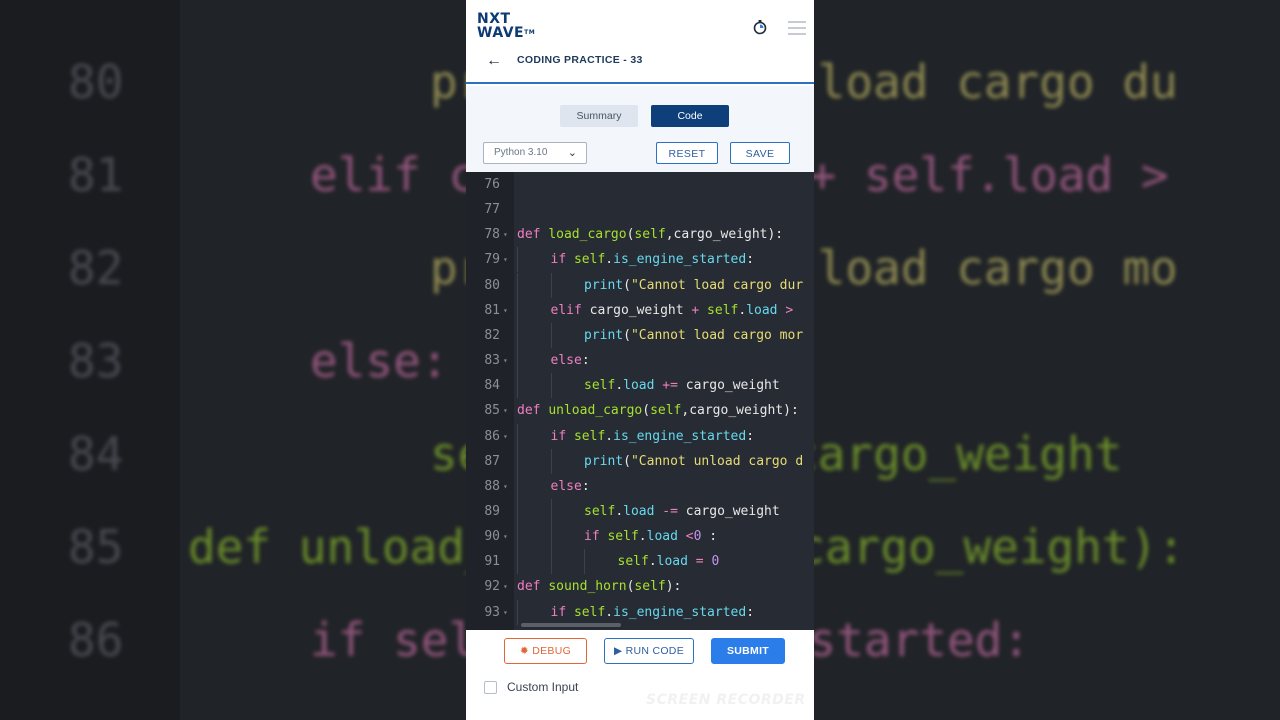 The image size is (1280, 720). What do you see at coordinates (726, 700) in the screenshot?
I see `screen-recorder-watermark: SCREEN RECORDER` at bounding box center [726, 700].